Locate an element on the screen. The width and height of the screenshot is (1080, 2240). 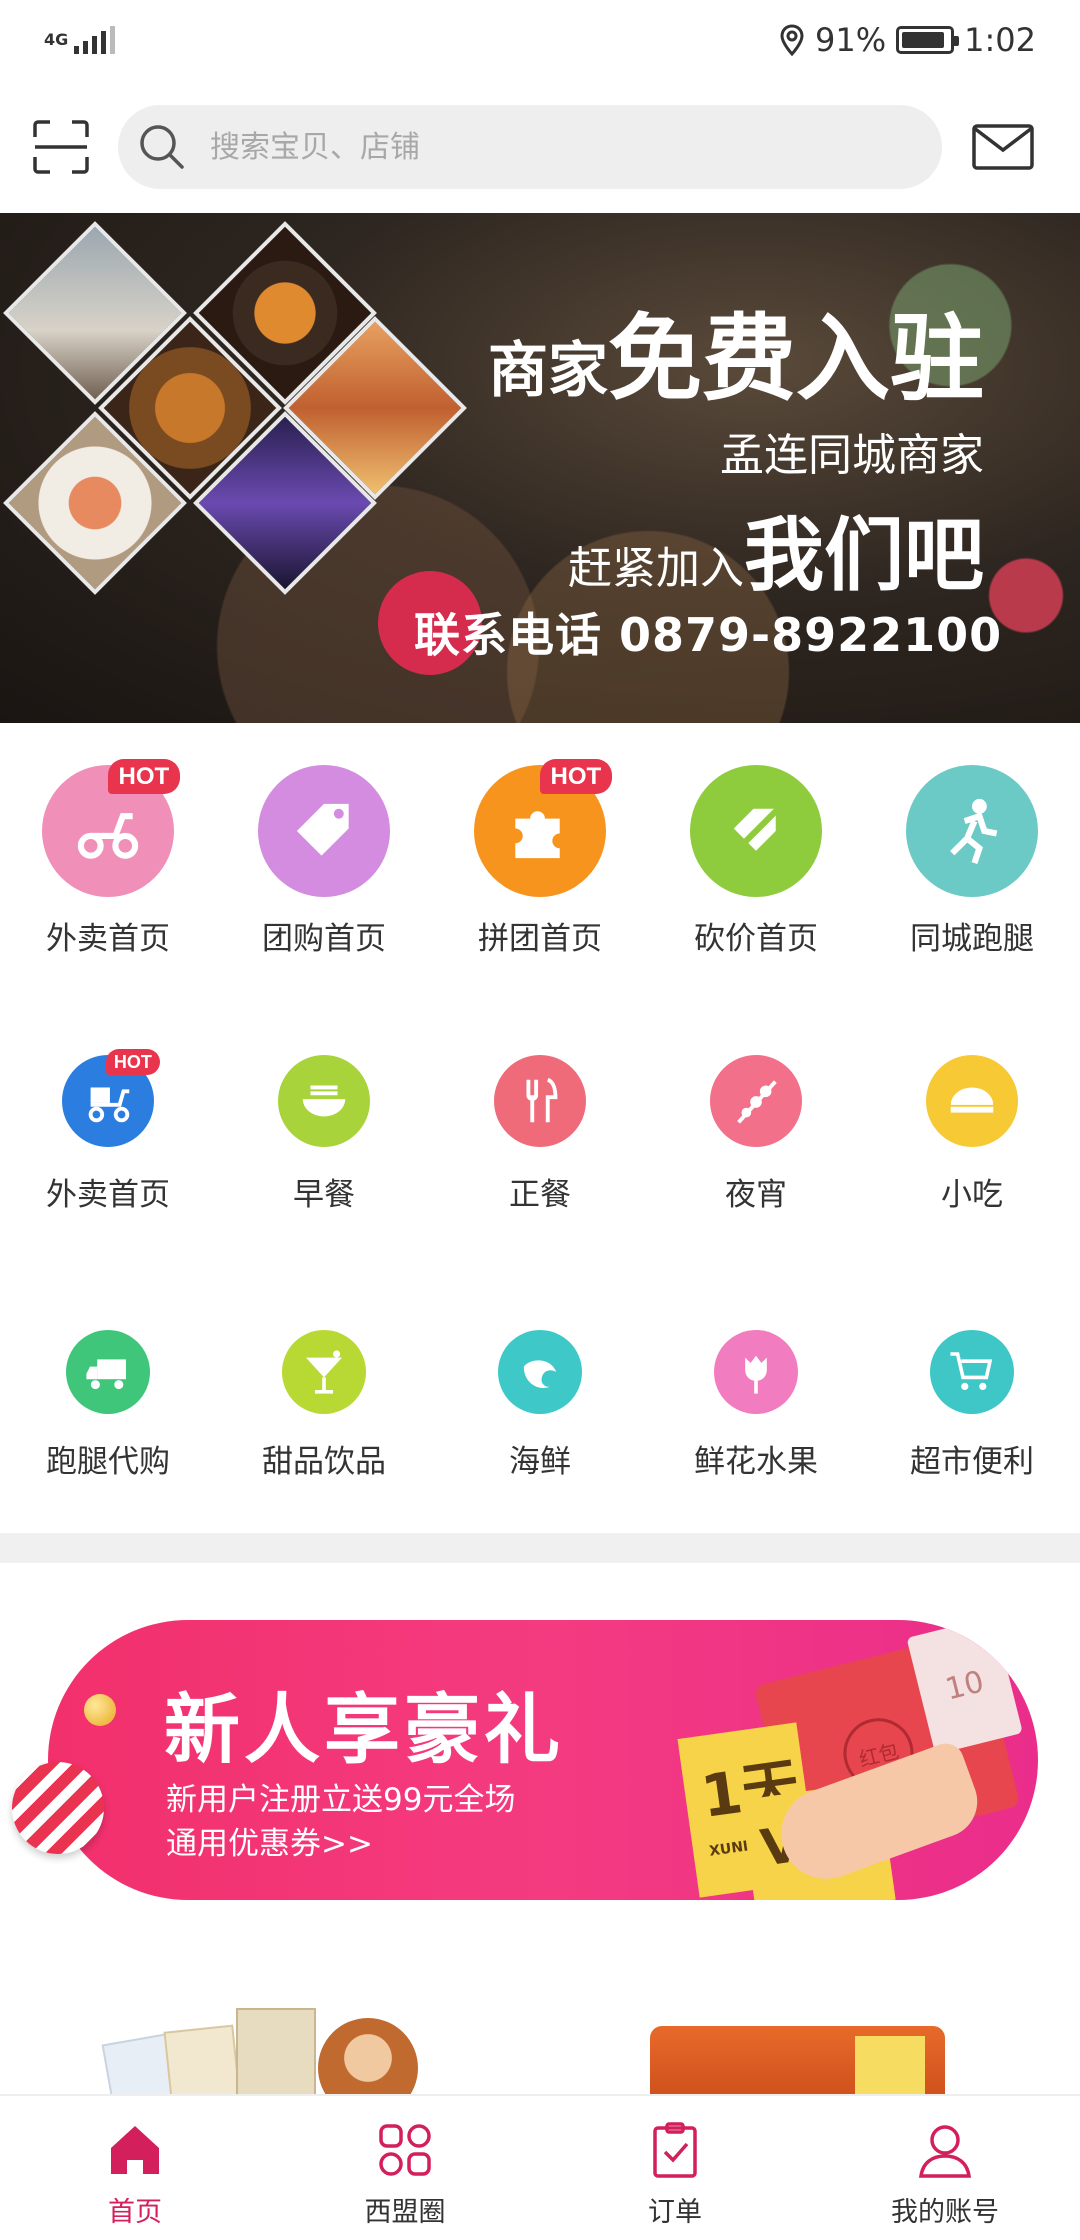
banner-line1-small: 商家 is located at coordinates (547, 371).